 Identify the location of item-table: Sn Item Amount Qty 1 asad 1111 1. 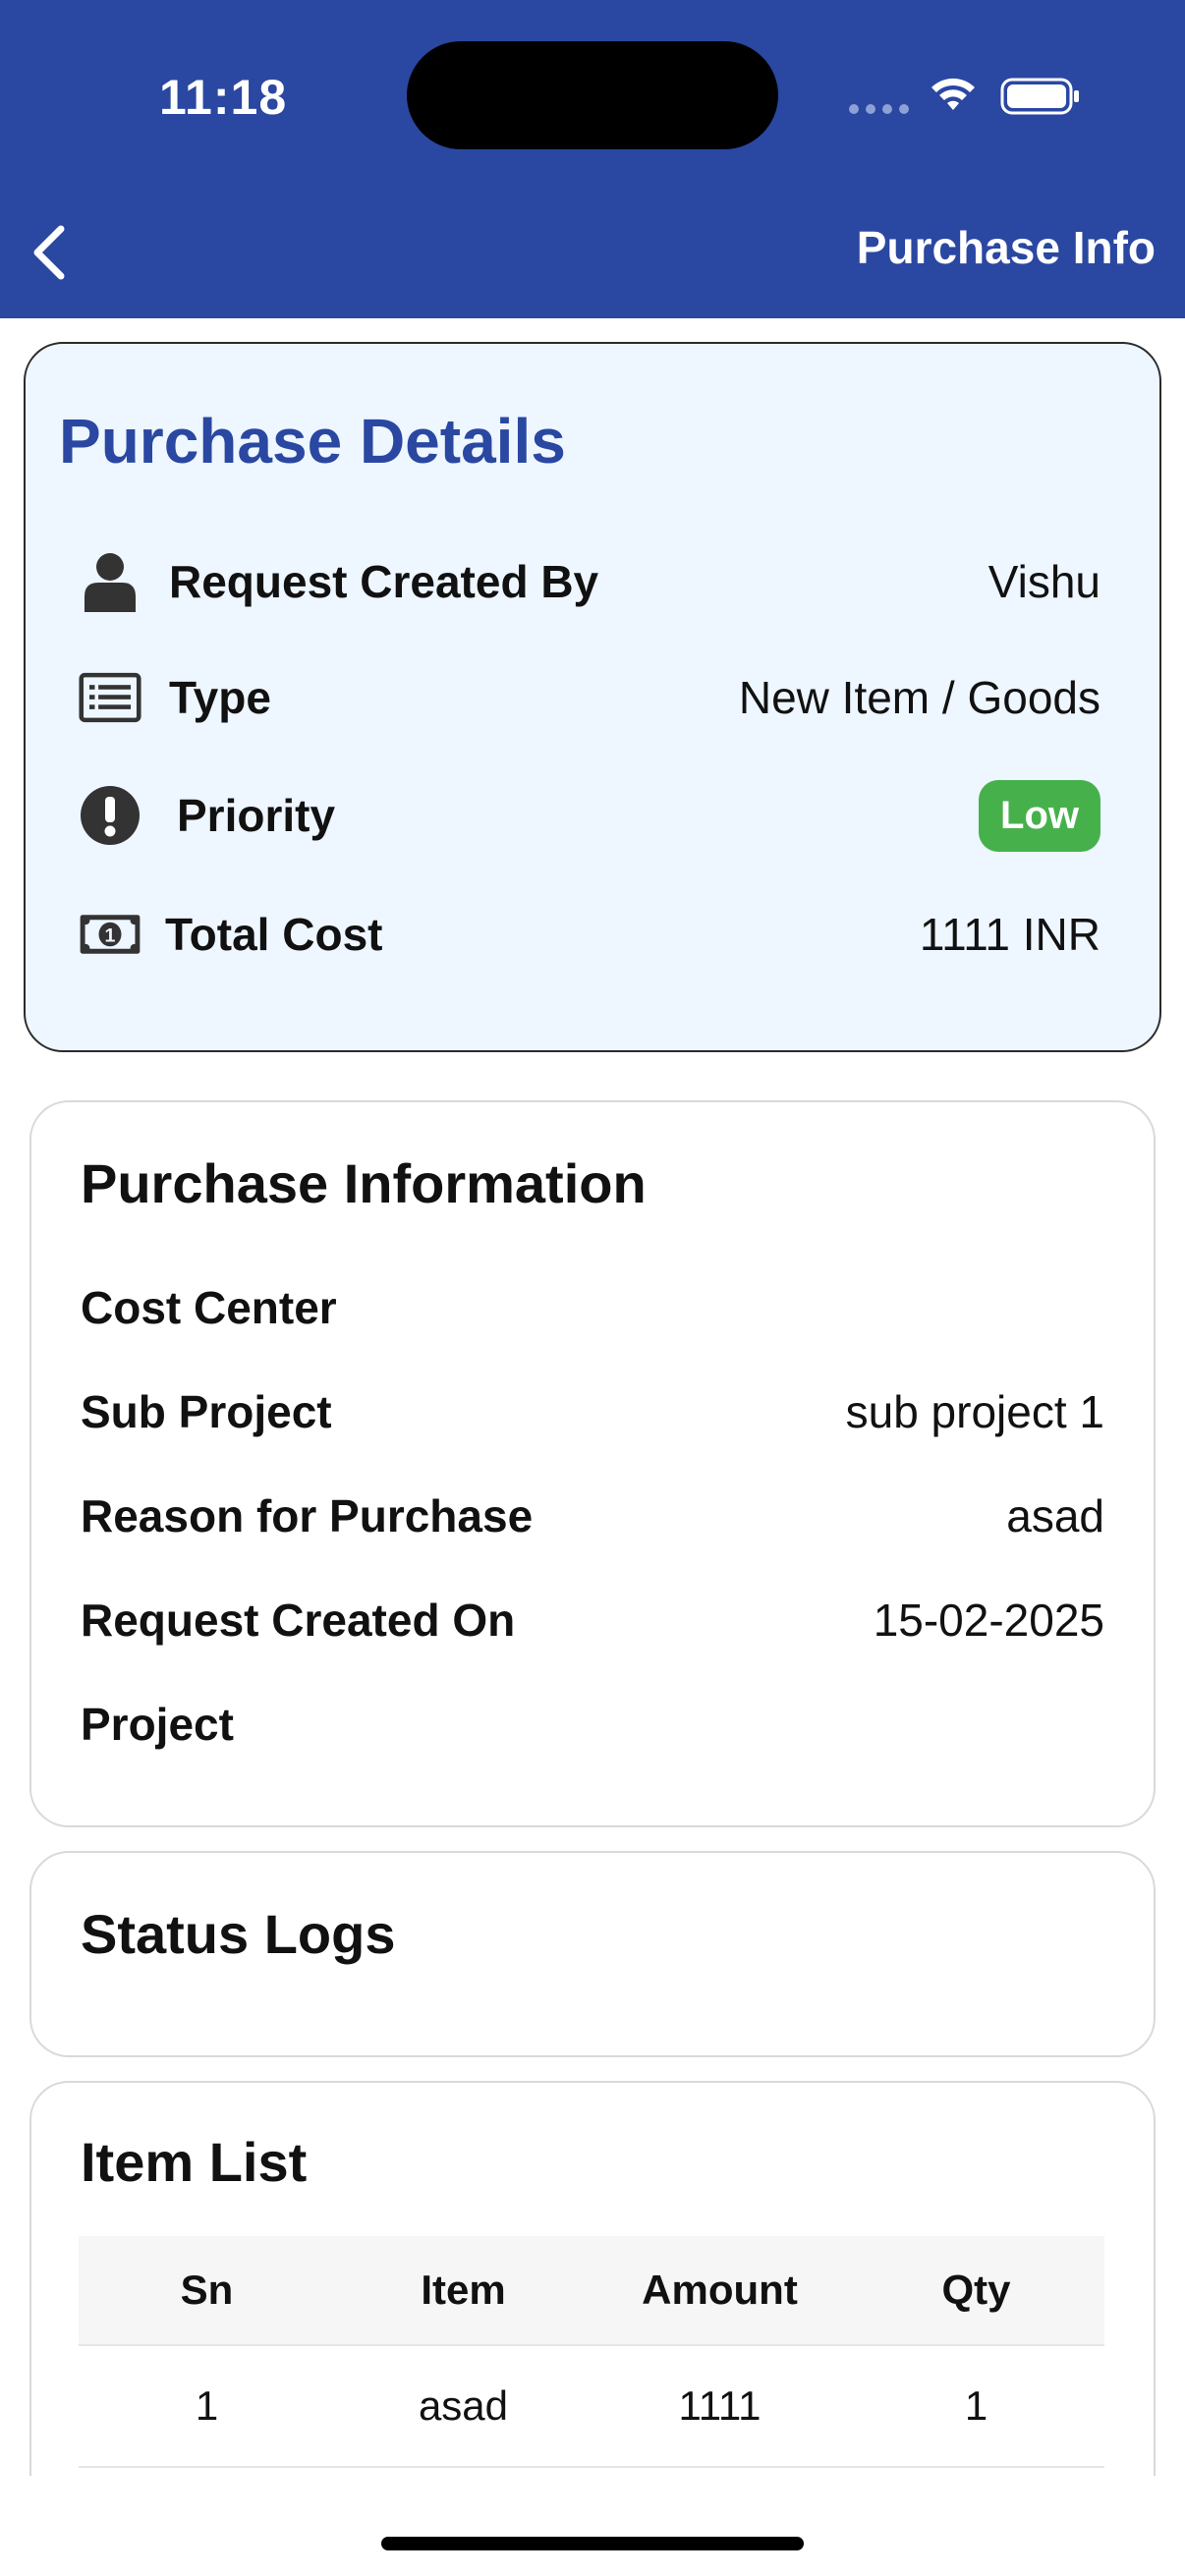
(592, 2352).